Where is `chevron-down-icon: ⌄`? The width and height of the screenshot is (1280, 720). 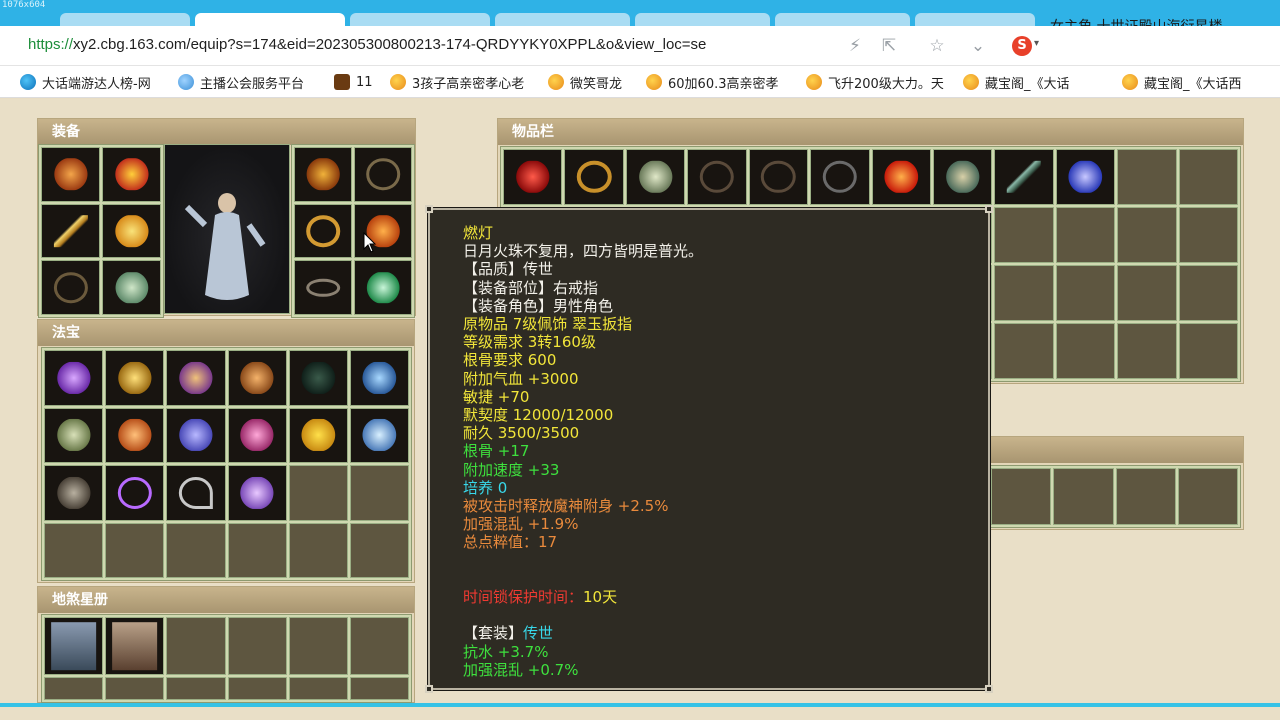
chevron-down-icon: ⌄ is located at coordinates (978, 46).